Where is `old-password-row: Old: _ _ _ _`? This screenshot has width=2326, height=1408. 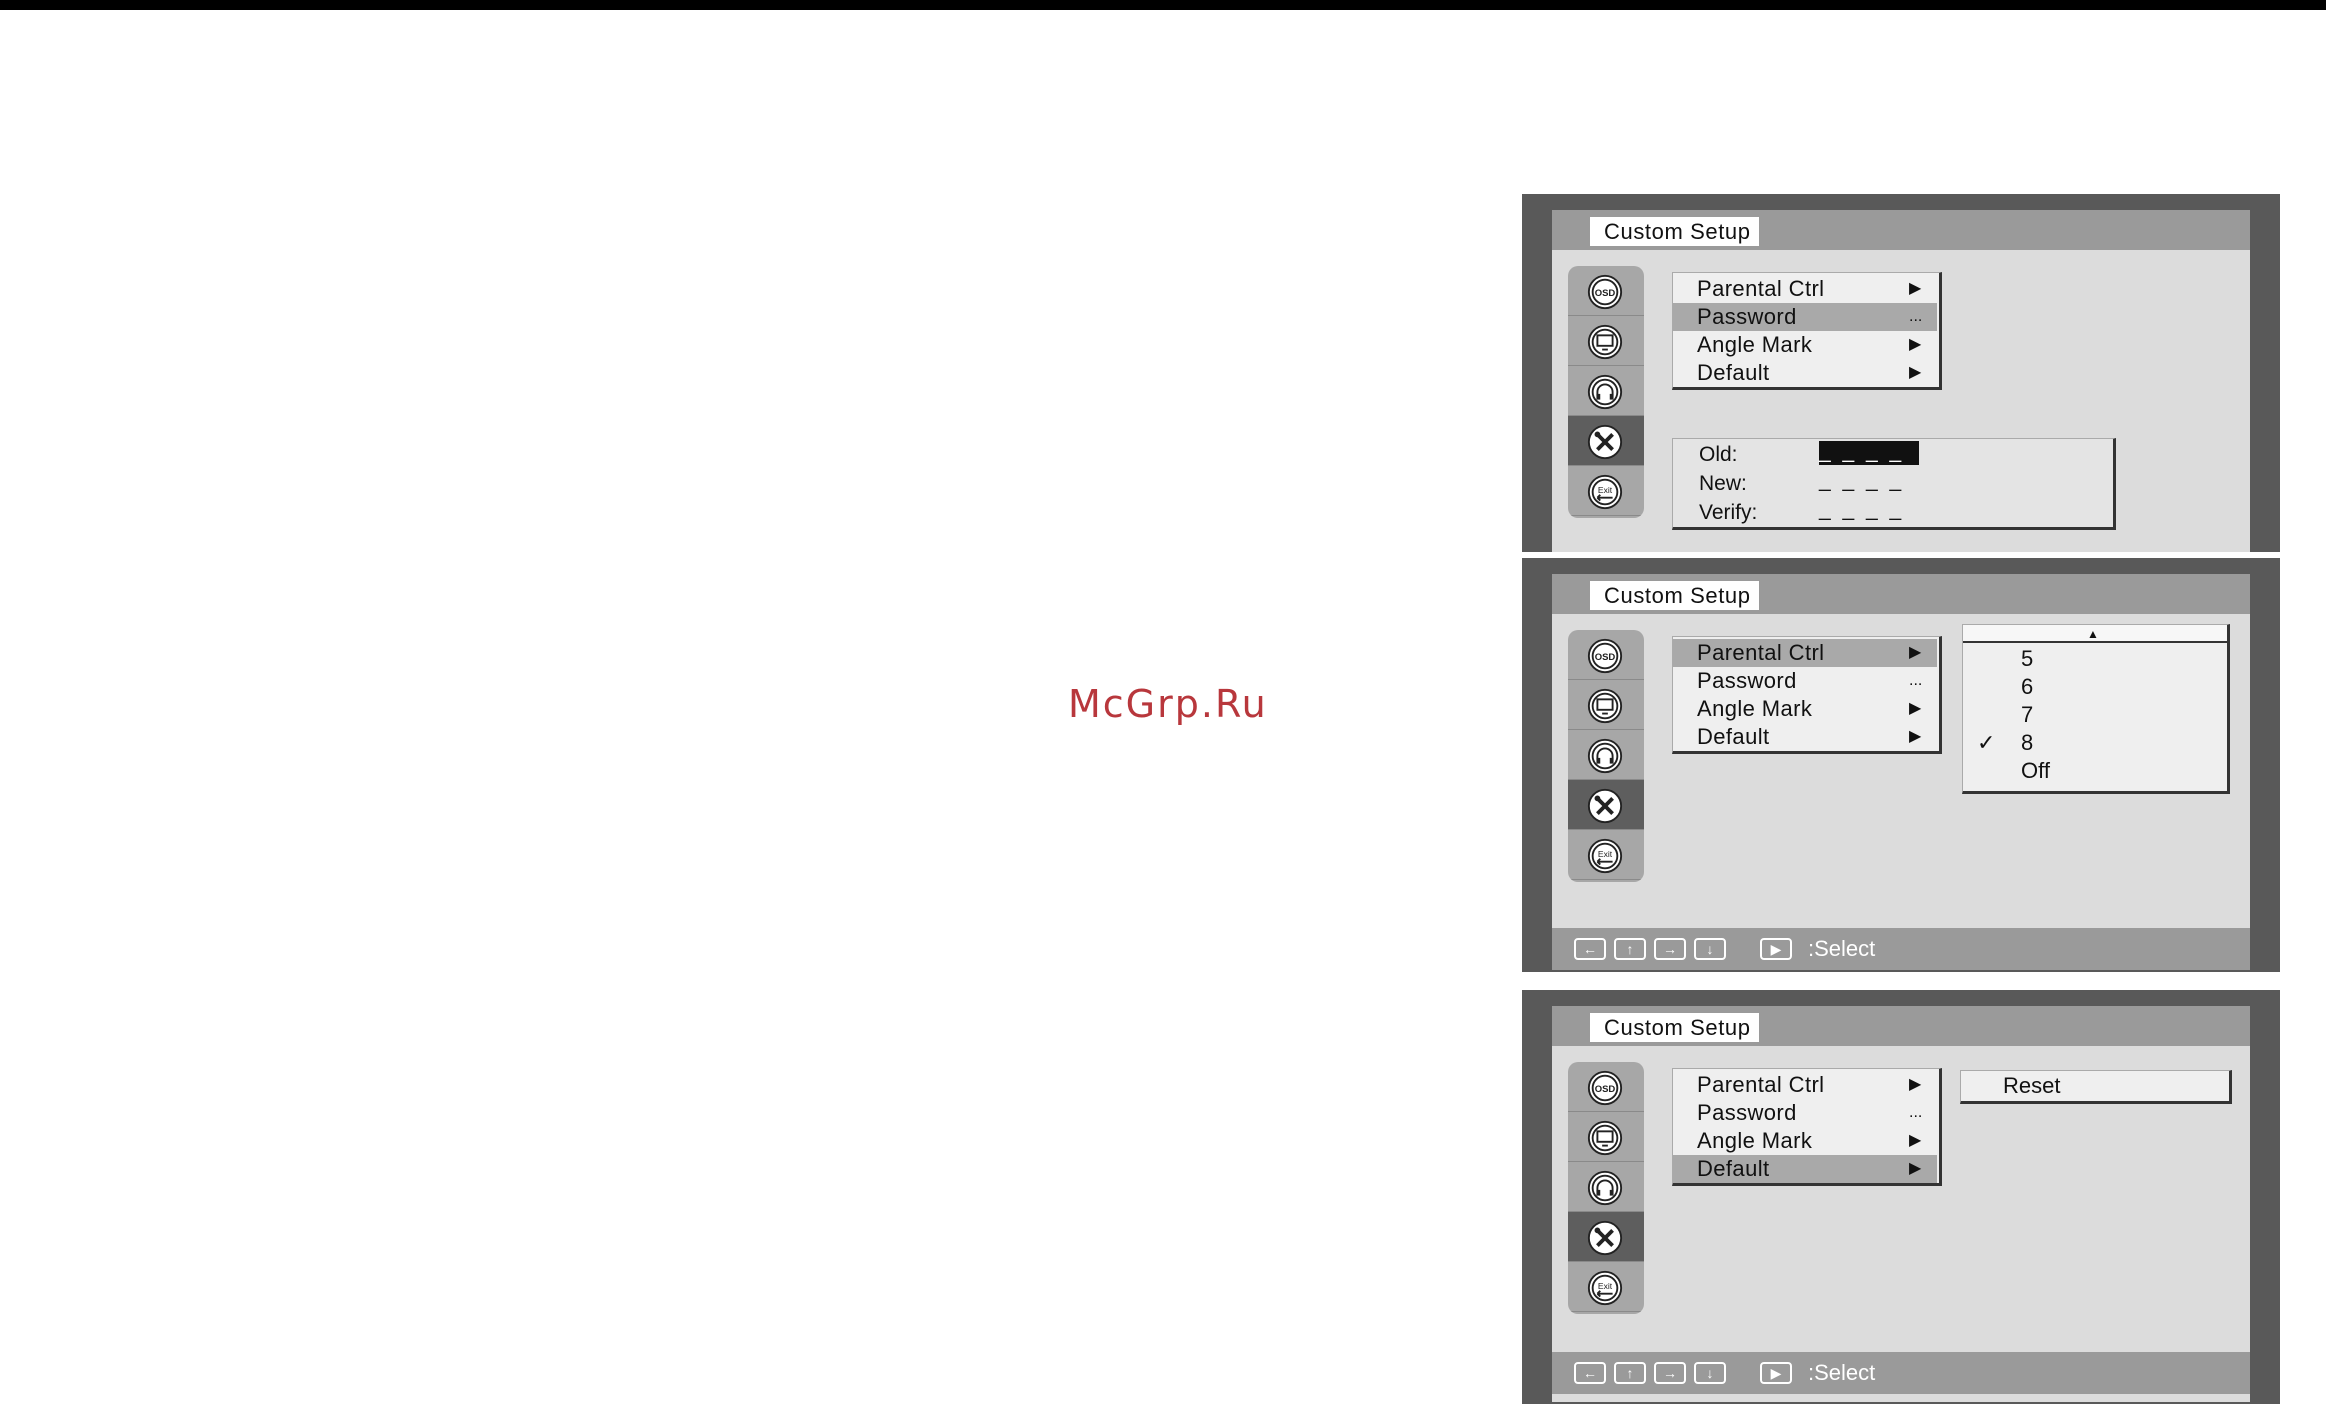 old-password-row: Old: _ _ _ _ is located at coordinates (1893, 455).